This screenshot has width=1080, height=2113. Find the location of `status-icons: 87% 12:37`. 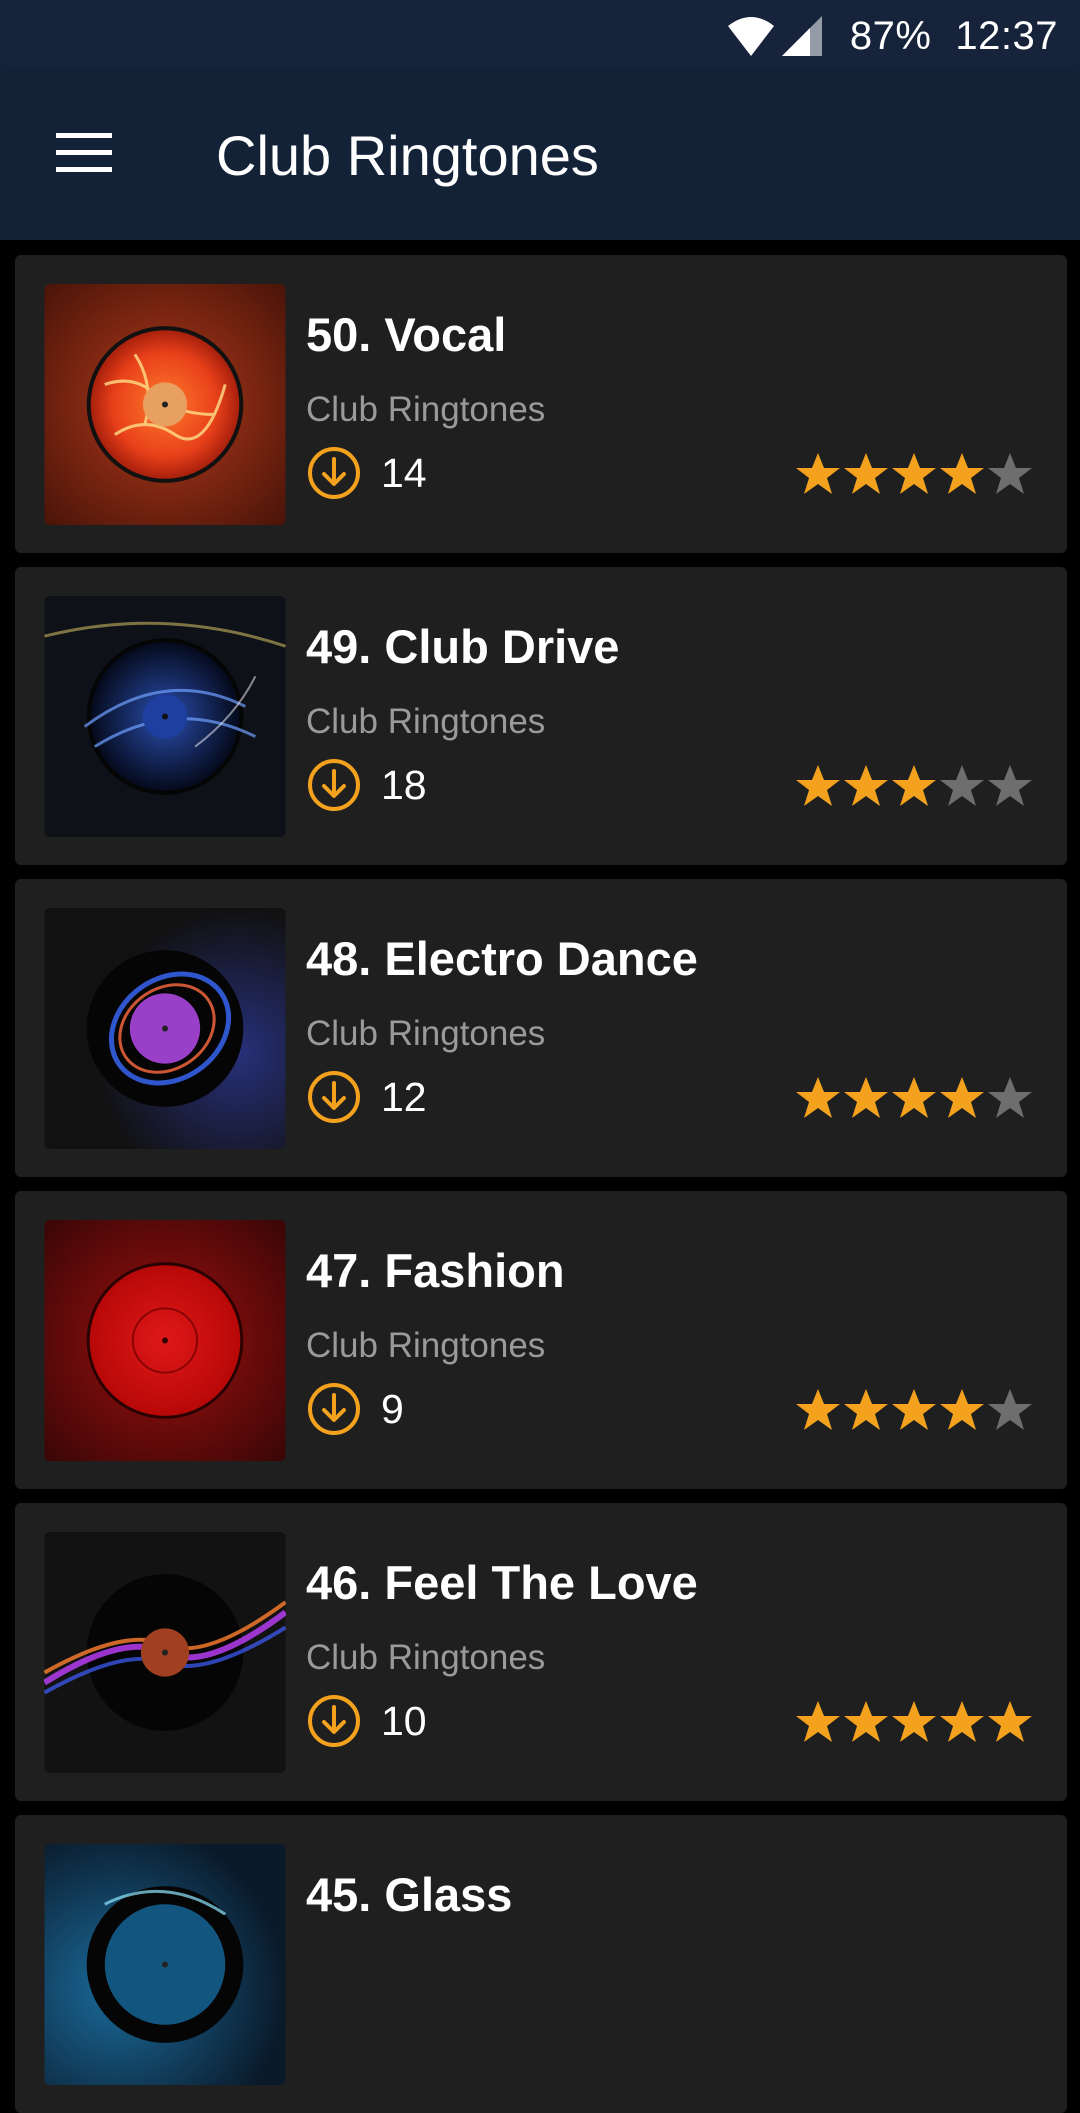

status-icons: 87% 12:37 is located at coordinates (892, 36).